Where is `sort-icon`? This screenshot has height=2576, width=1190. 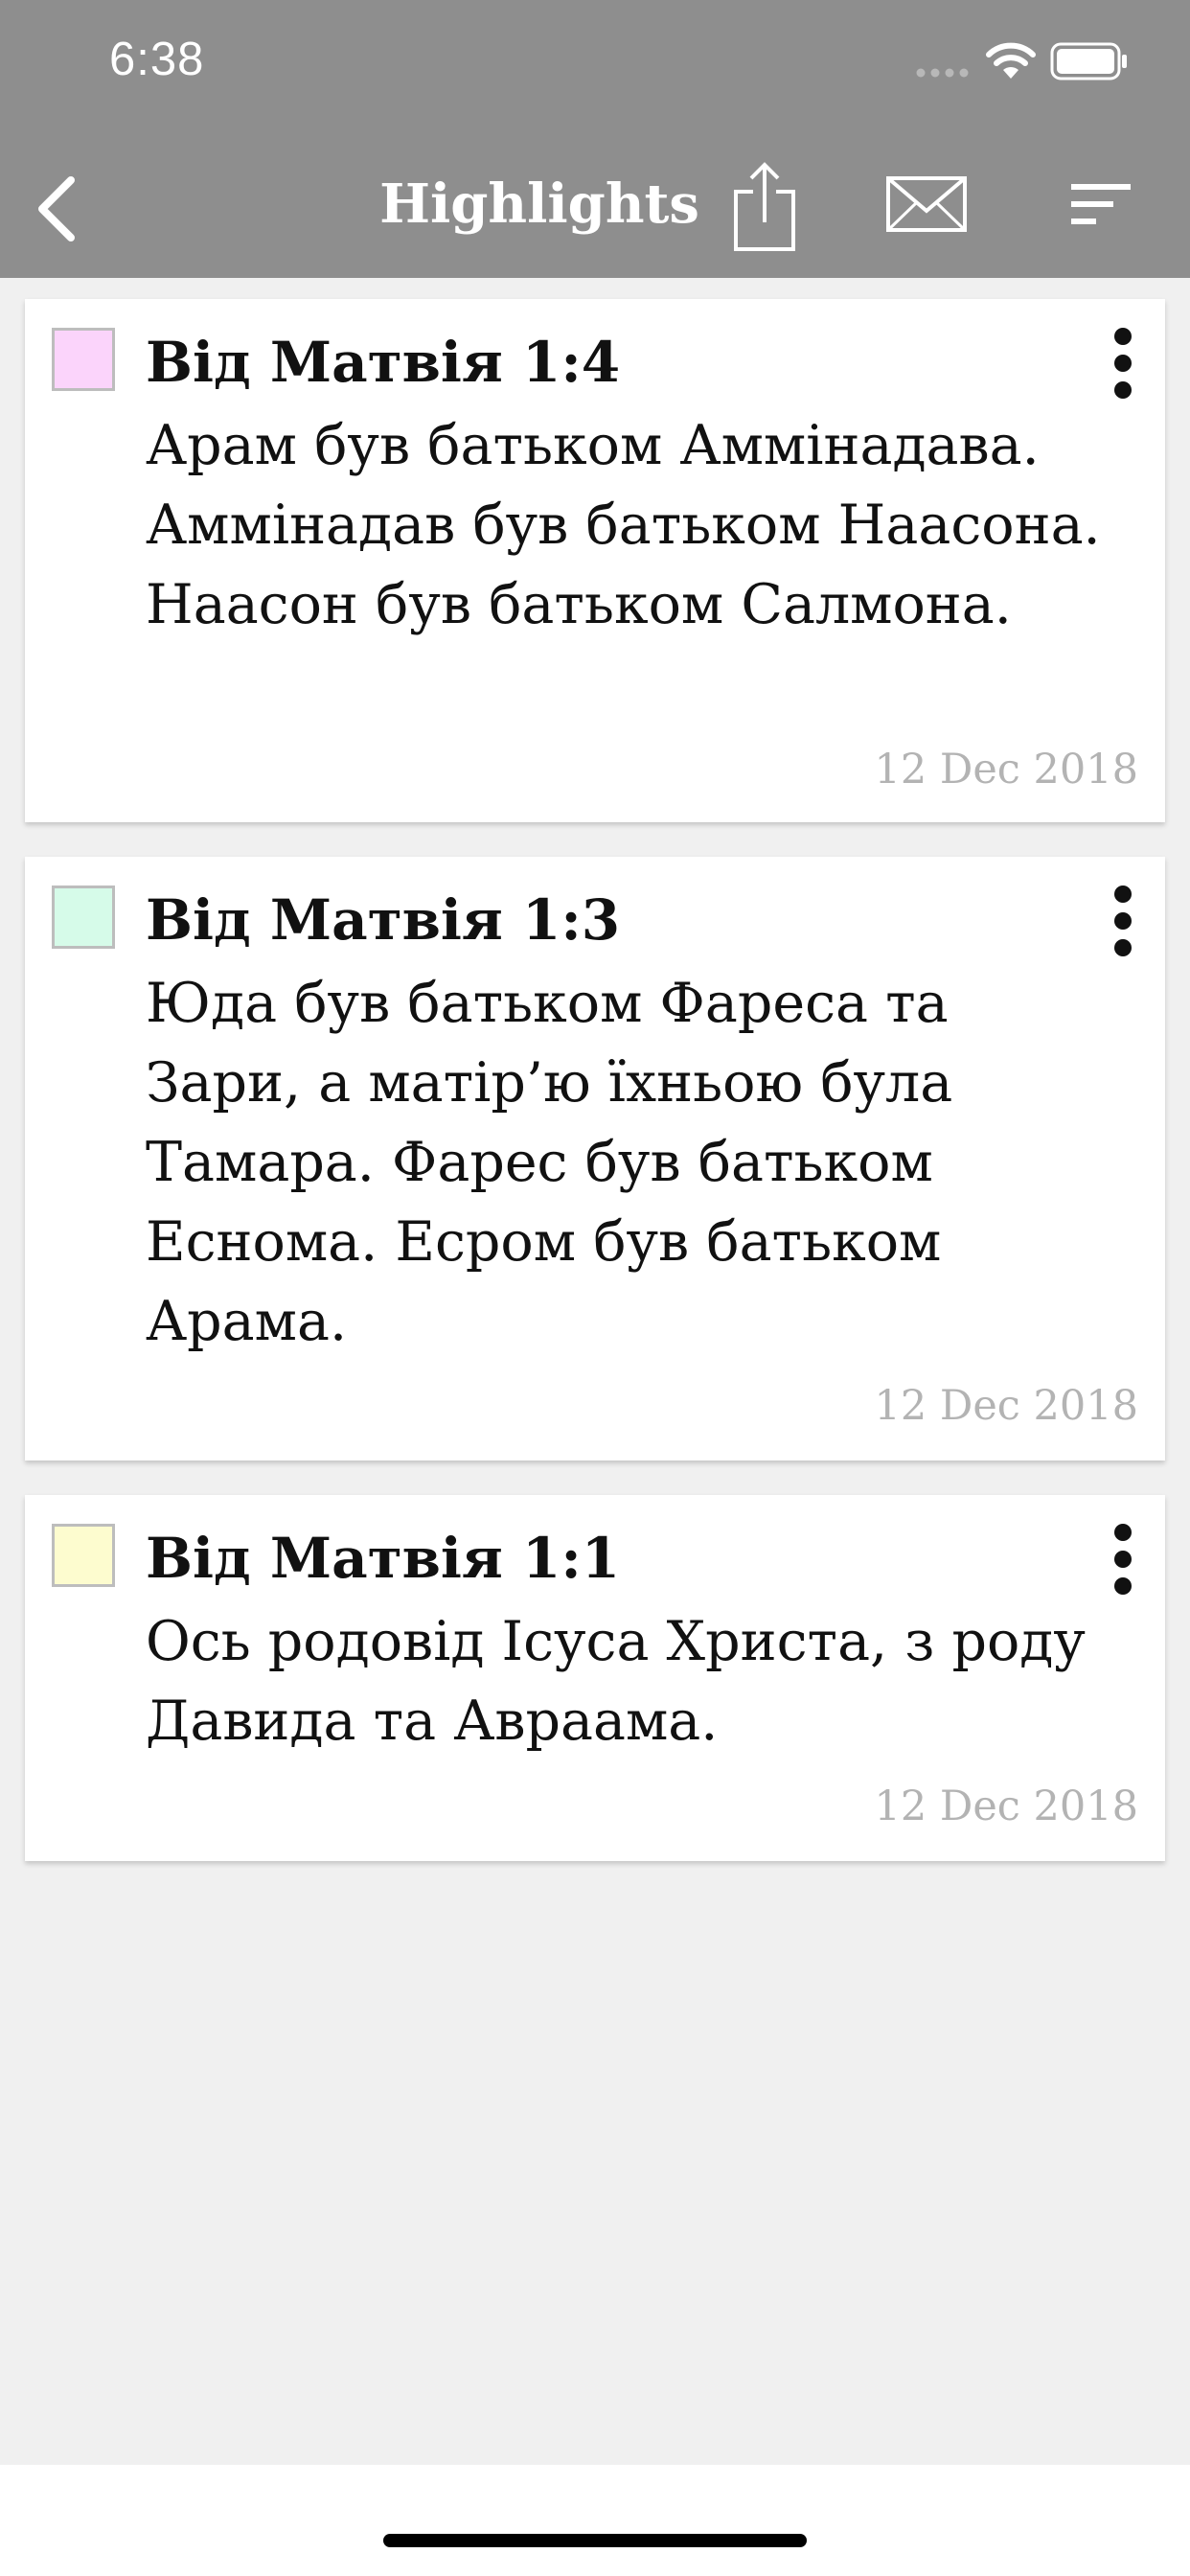
sort-icon is located at coordinates (1101, 204).